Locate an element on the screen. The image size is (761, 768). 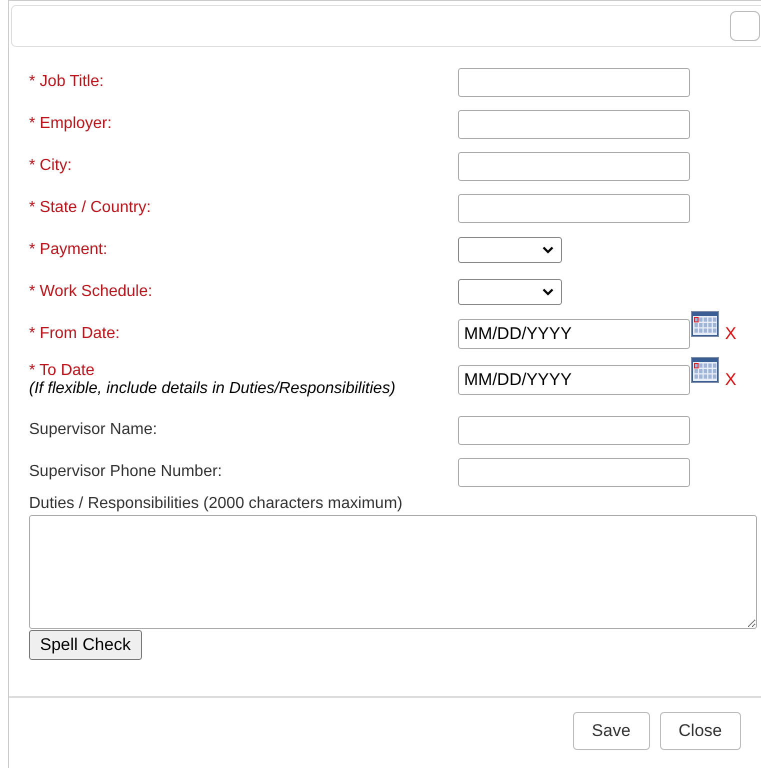
field-note: (If flexible, include details in Duties/Responsibilities) is located at coordinates (212, 389).